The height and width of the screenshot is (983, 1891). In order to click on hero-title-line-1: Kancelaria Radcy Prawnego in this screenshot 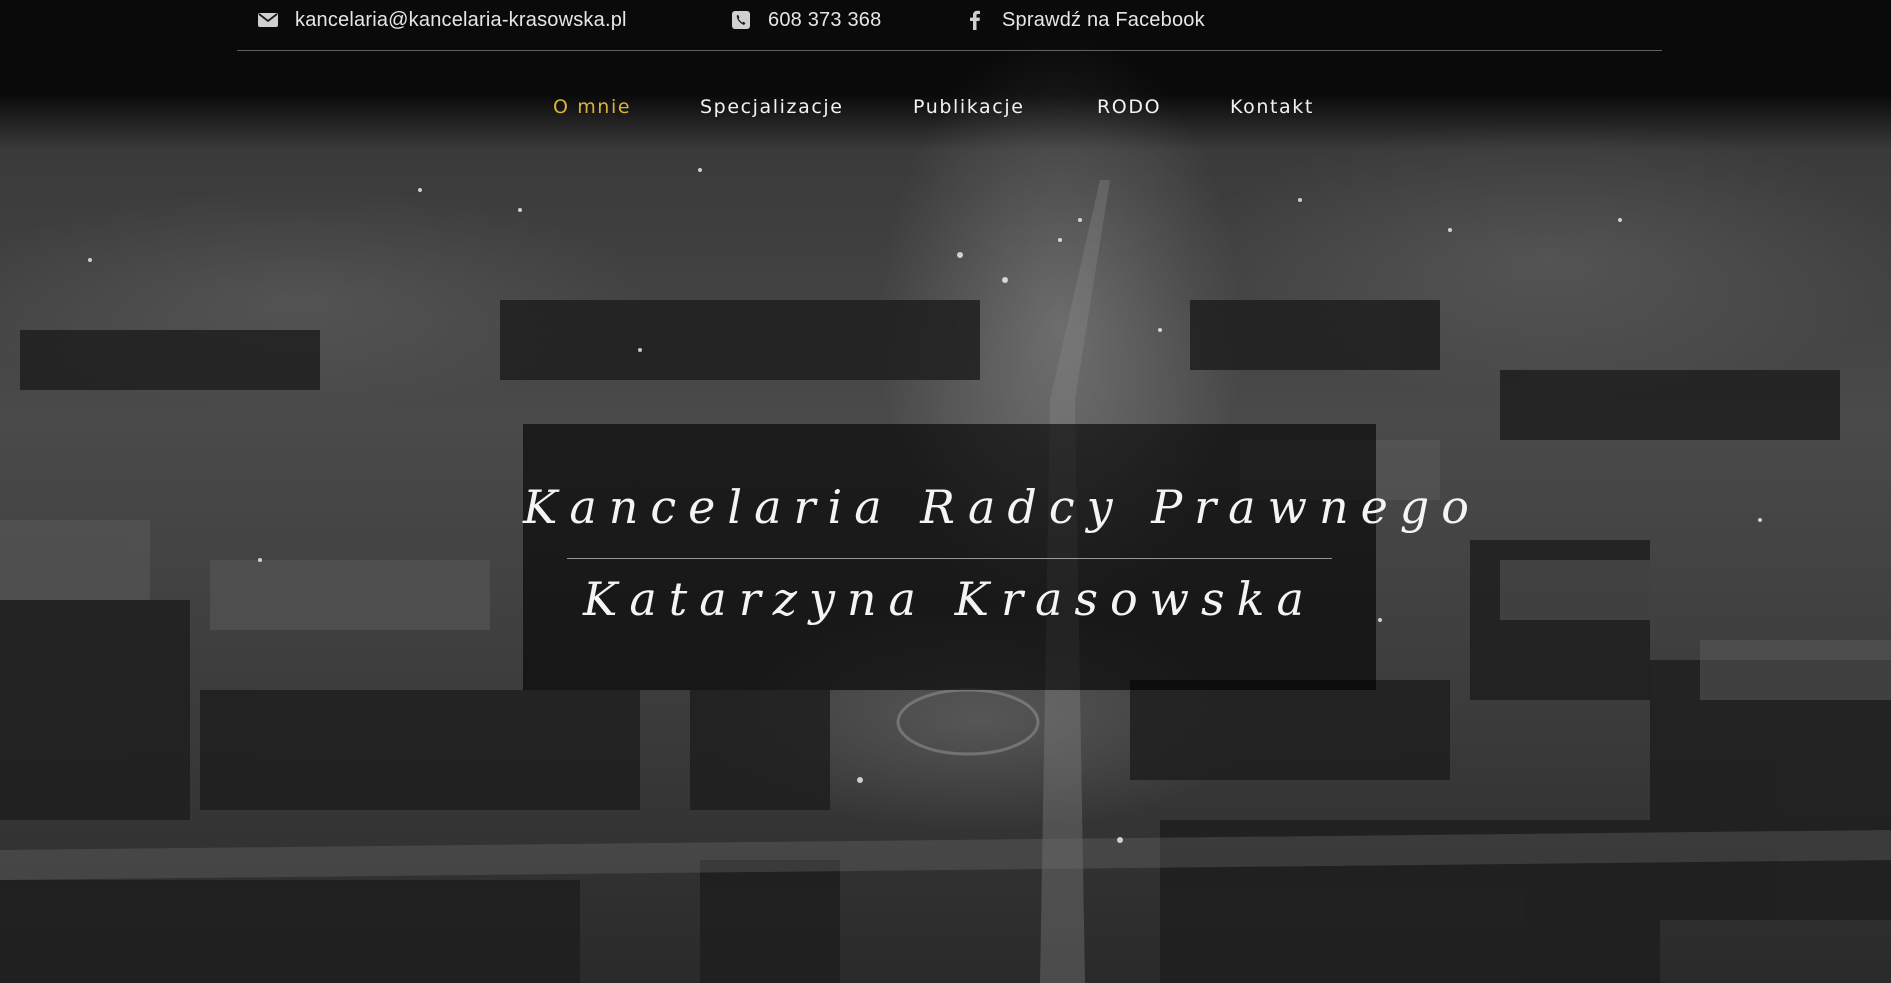, I will do `click(1002, 507)`.